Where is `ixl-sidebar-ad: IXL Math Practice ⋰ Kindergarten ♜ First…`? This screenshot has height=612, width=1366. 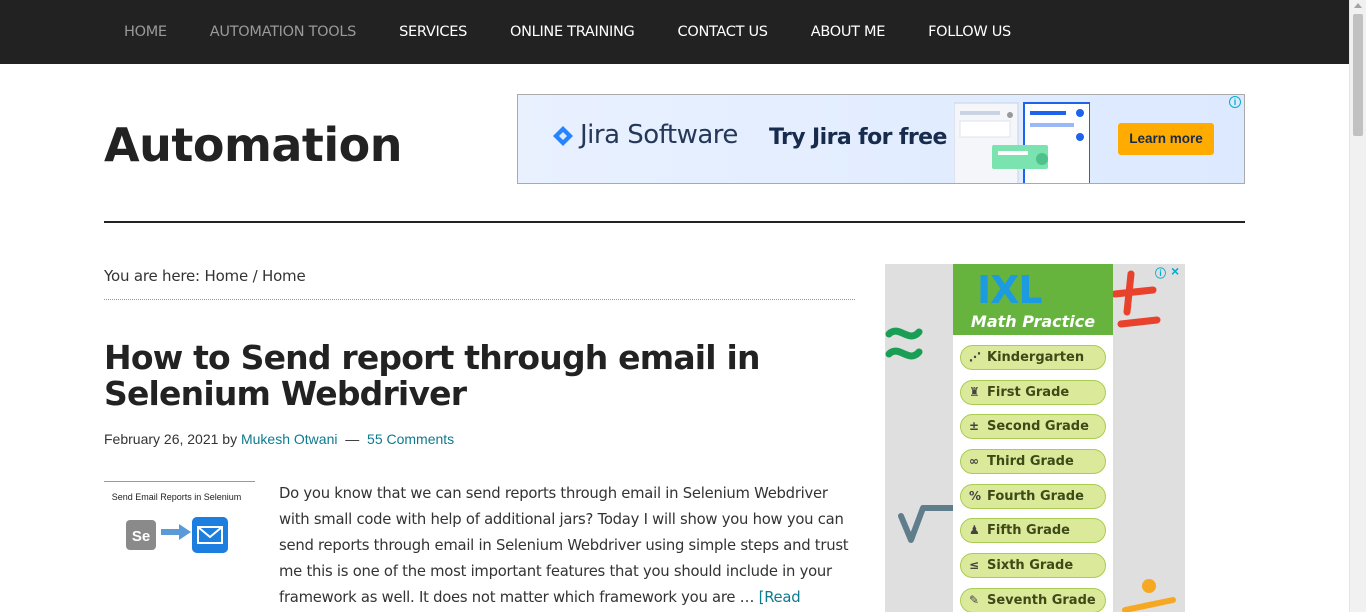 ixl-sidebar-ad: IXL Math Practice ⋰ Kindergarten ♜ First… is located at coordinates (1035, 438).